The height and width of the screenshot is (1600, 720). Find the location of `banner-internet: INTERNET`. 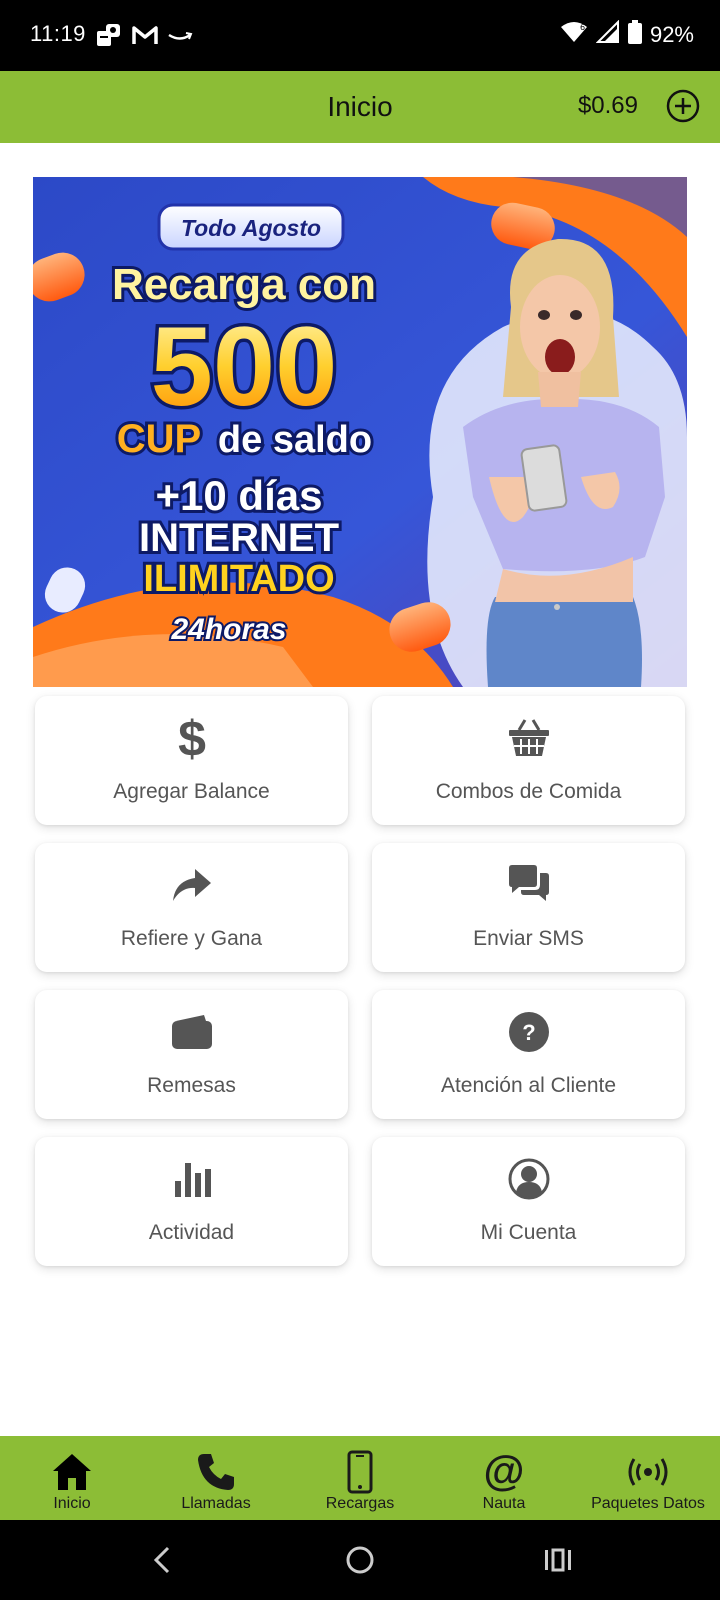

banner-internet: INTERNET is located at coordinates (239, 538).